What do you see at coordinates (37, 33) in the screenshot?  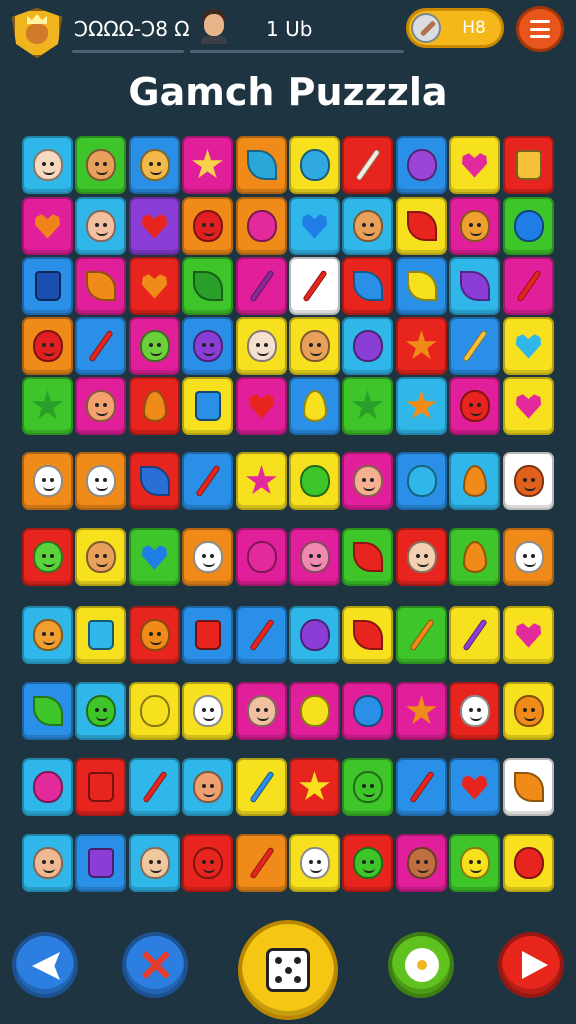 I see `fox-crest-icon` at bounding box center [37, 33].